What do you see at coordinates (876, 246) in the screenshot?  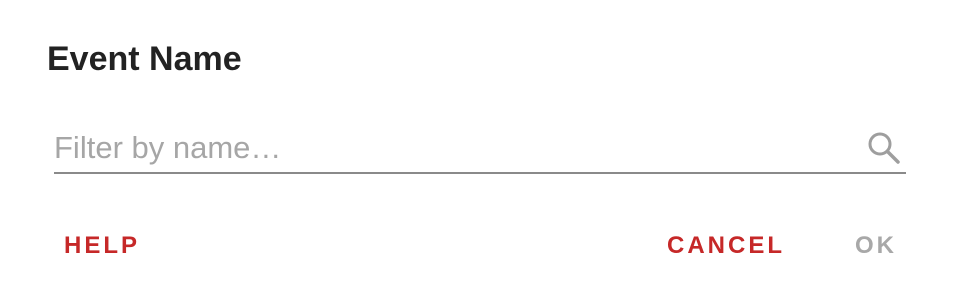 I see `ok-button: OK` at bounding box center [876, 246].